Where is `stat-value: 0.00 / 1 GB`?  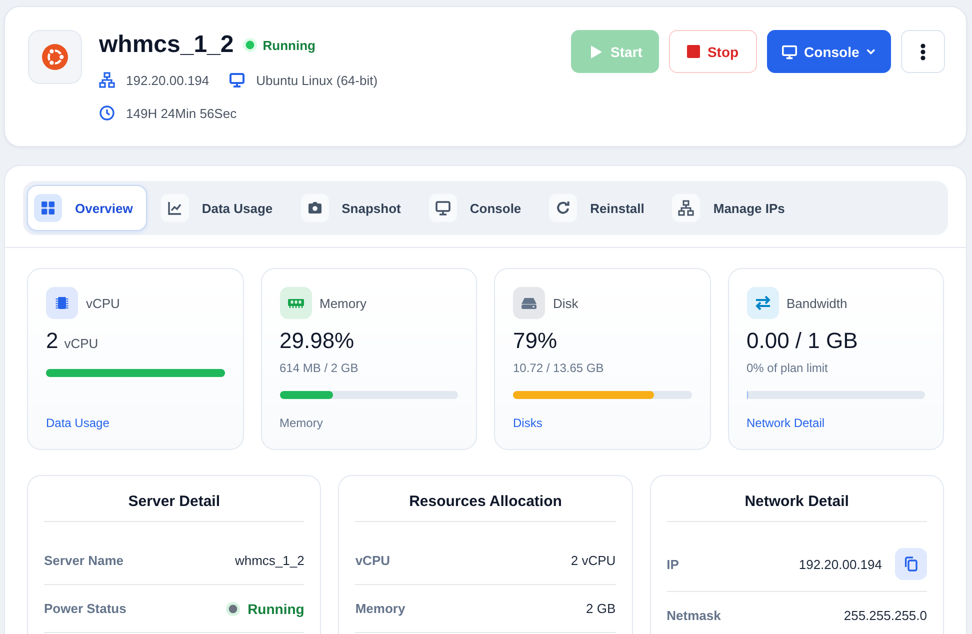 stat-value: 0.00 / 1 GB is located at coordinates (802, 341).